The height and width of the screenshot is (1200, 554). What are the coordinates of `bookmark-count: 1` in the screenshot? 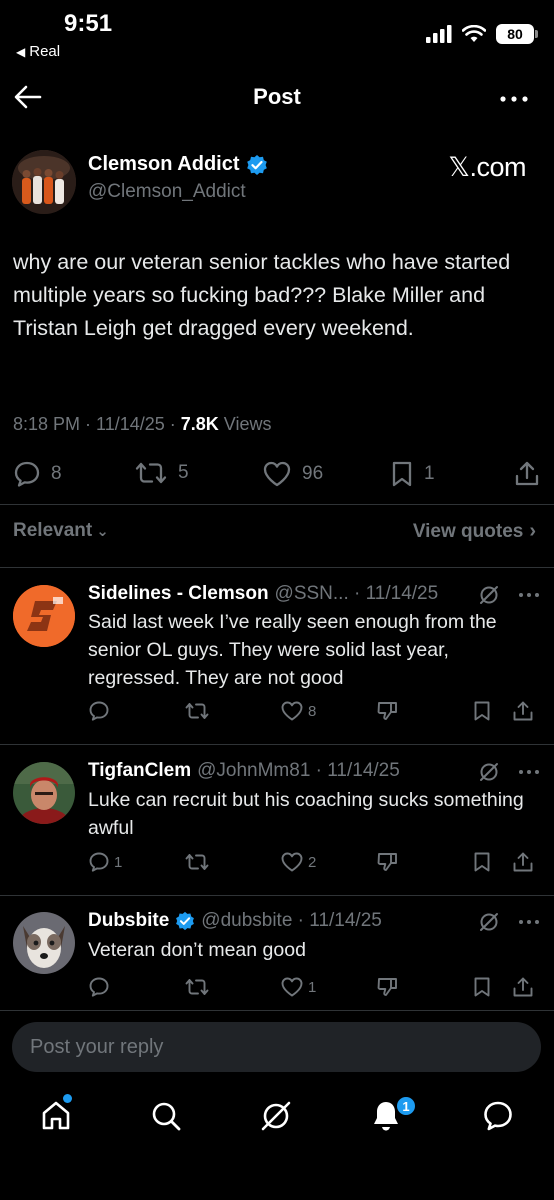 It's located at (429, 473).